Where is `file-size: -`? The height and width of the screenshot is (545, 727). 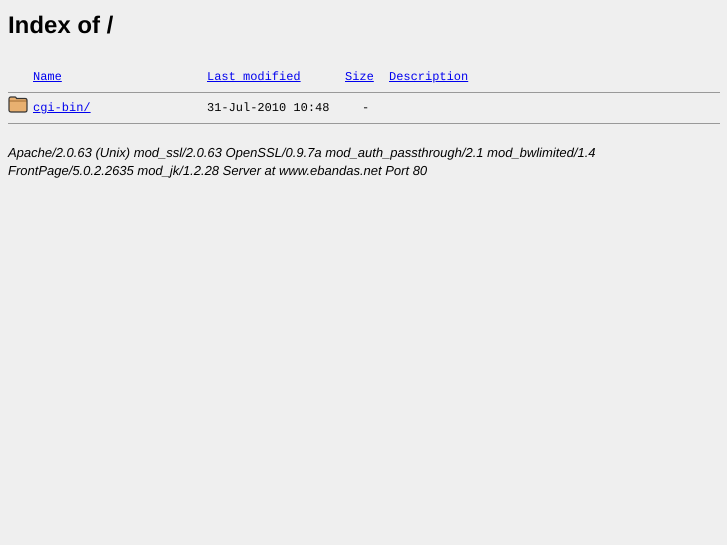 file-size: - is located at coordinates (365, 108).